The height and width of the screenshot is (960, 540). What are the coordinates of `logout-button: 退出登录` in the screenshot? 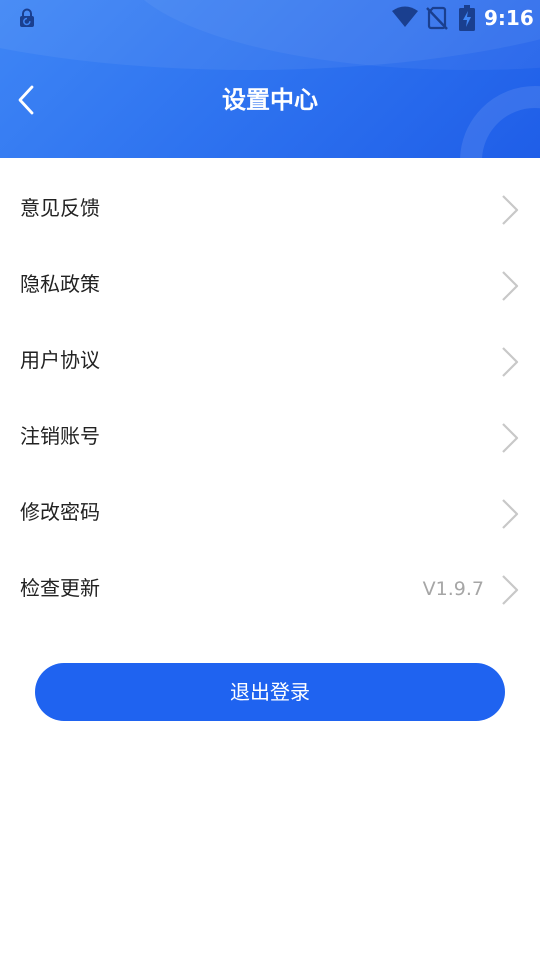 It's located at (270, 692).